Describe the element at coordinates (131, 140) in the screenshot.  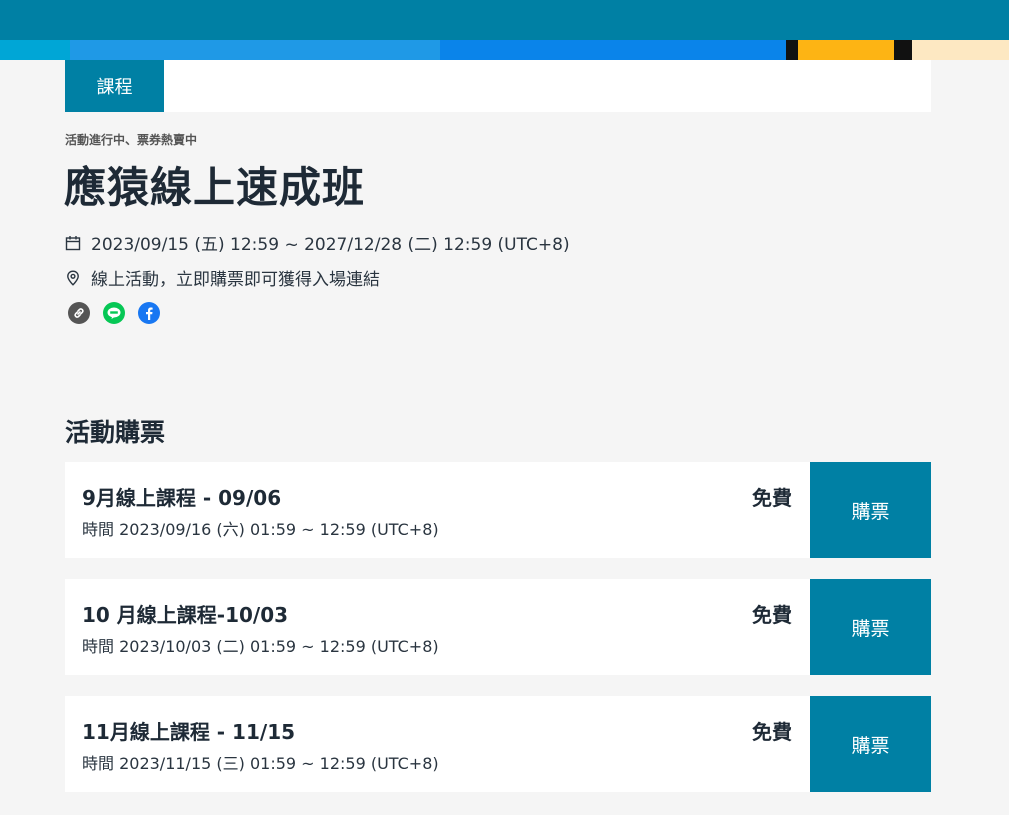
I see `event-status: 活動進行中、票券熱賣中` at that location.